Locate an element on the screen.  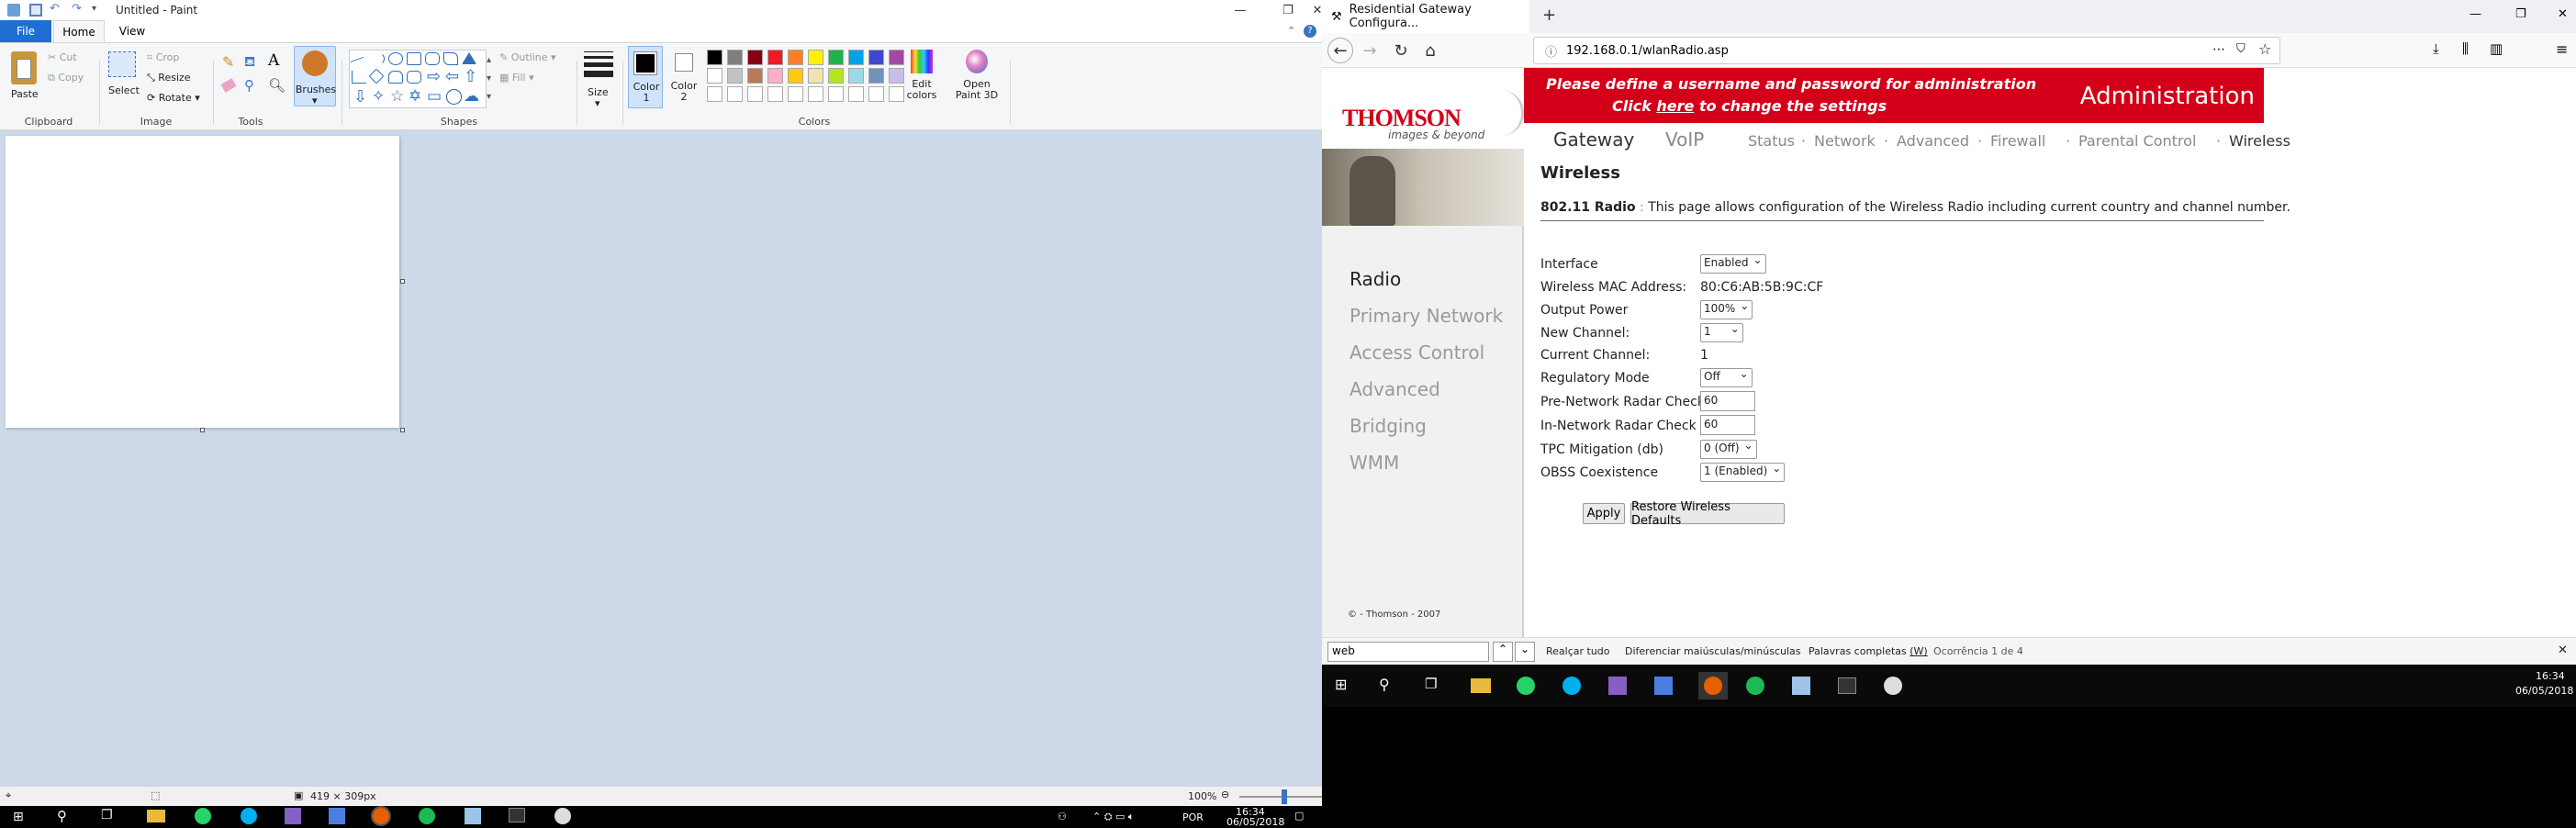
fill-button: ▦ Fill ▾ is located at coordinates (516, 78).